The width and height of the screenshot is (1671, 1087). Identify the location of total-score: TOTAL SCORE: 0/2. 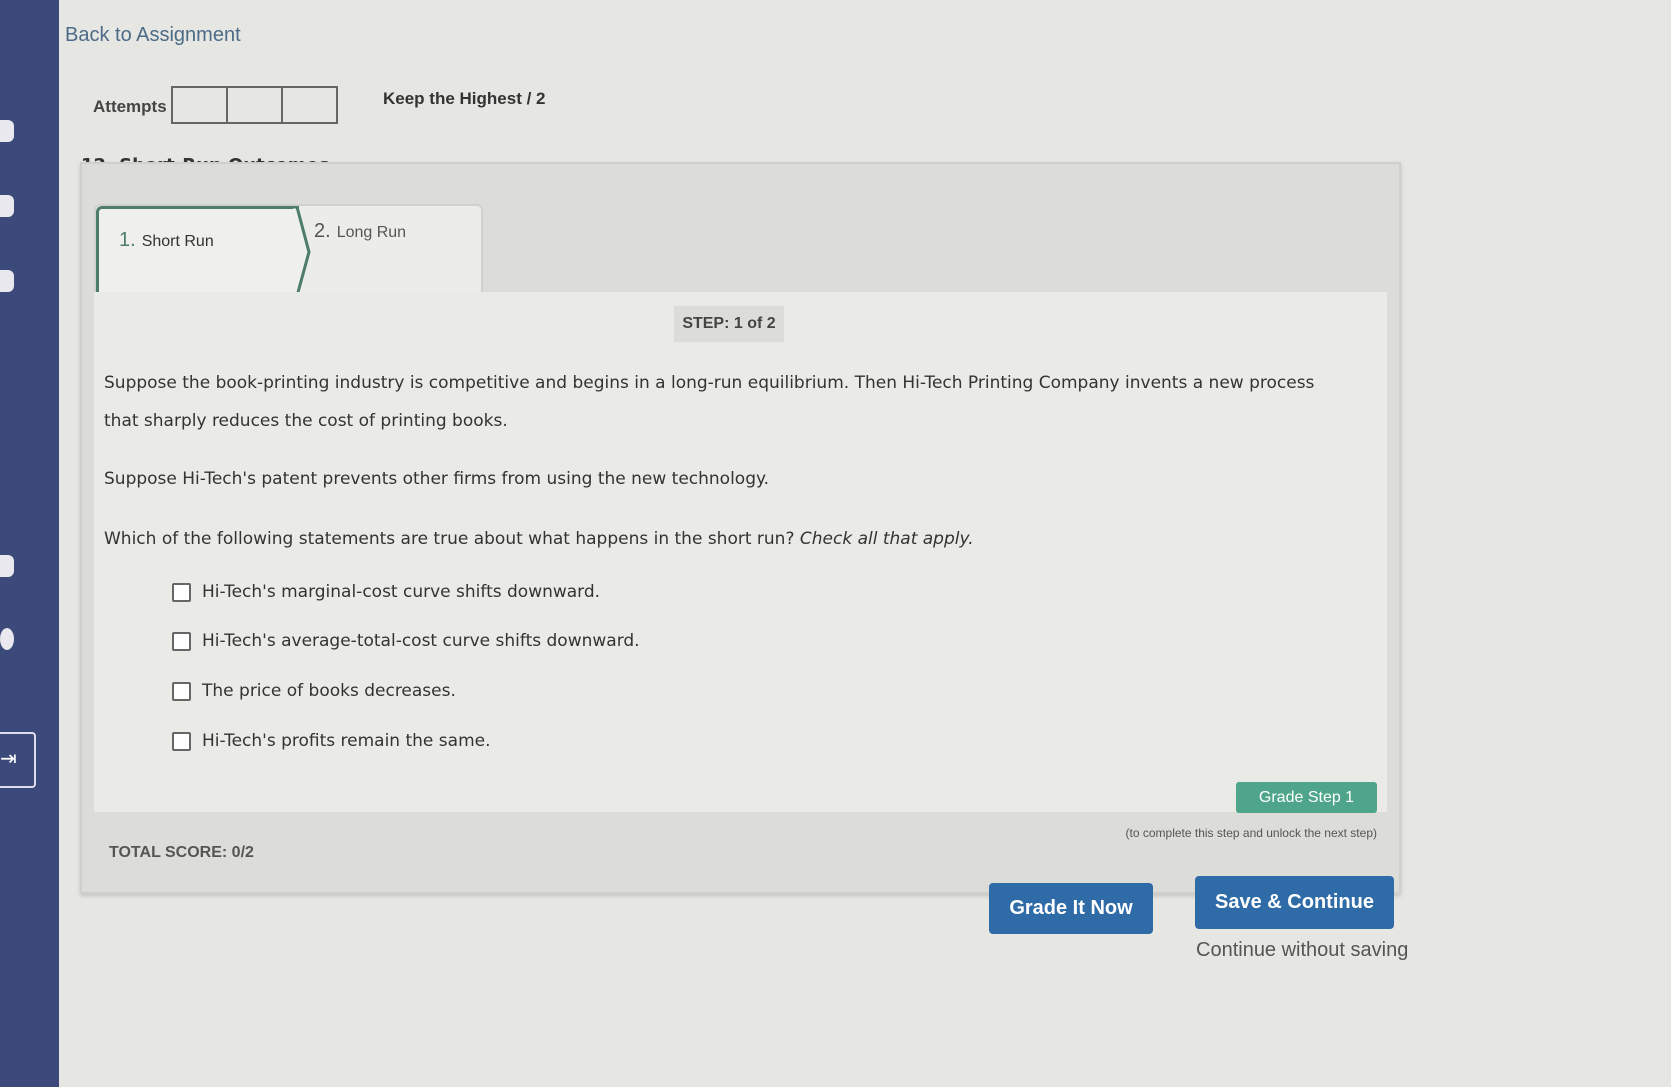
(181, 852).